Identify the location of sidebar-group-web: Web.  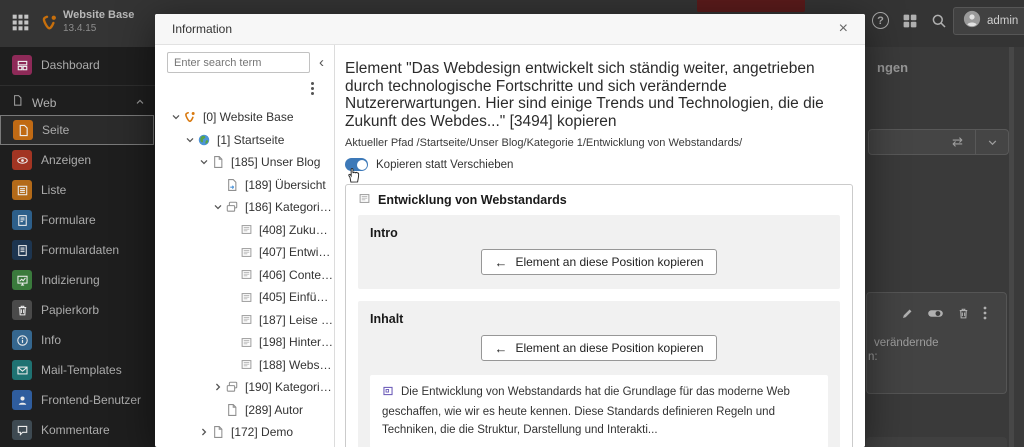
(78, 102).